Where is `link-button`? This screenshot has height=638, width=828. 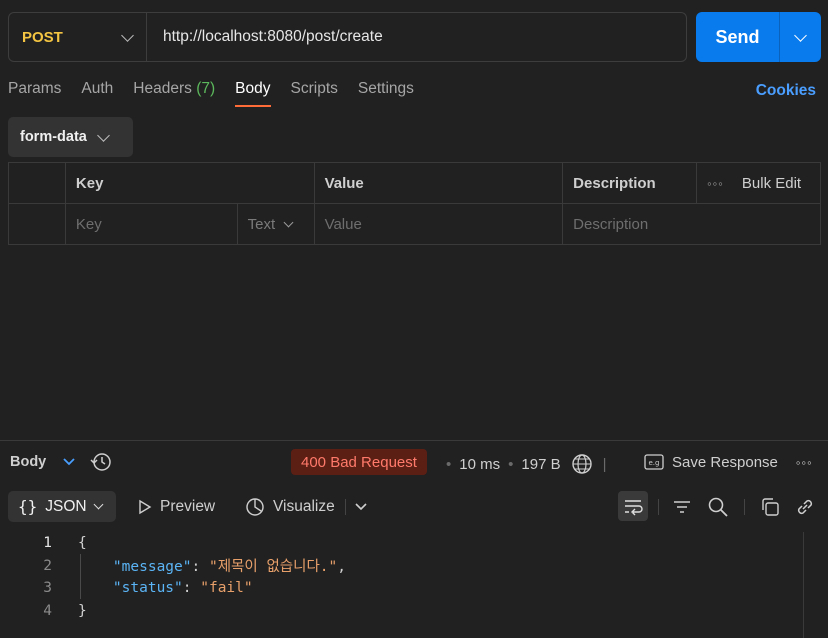 link-button is located at coordinates (805, 506).